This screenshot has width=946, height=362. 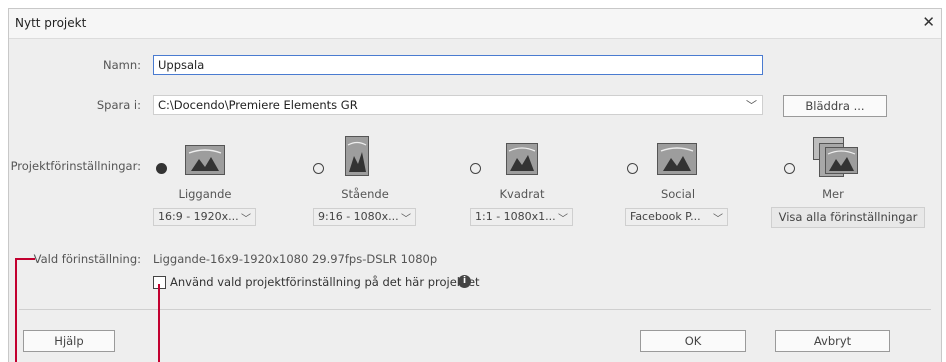 I want to click on help-button: Hjälp, so click(x=69, y=341).